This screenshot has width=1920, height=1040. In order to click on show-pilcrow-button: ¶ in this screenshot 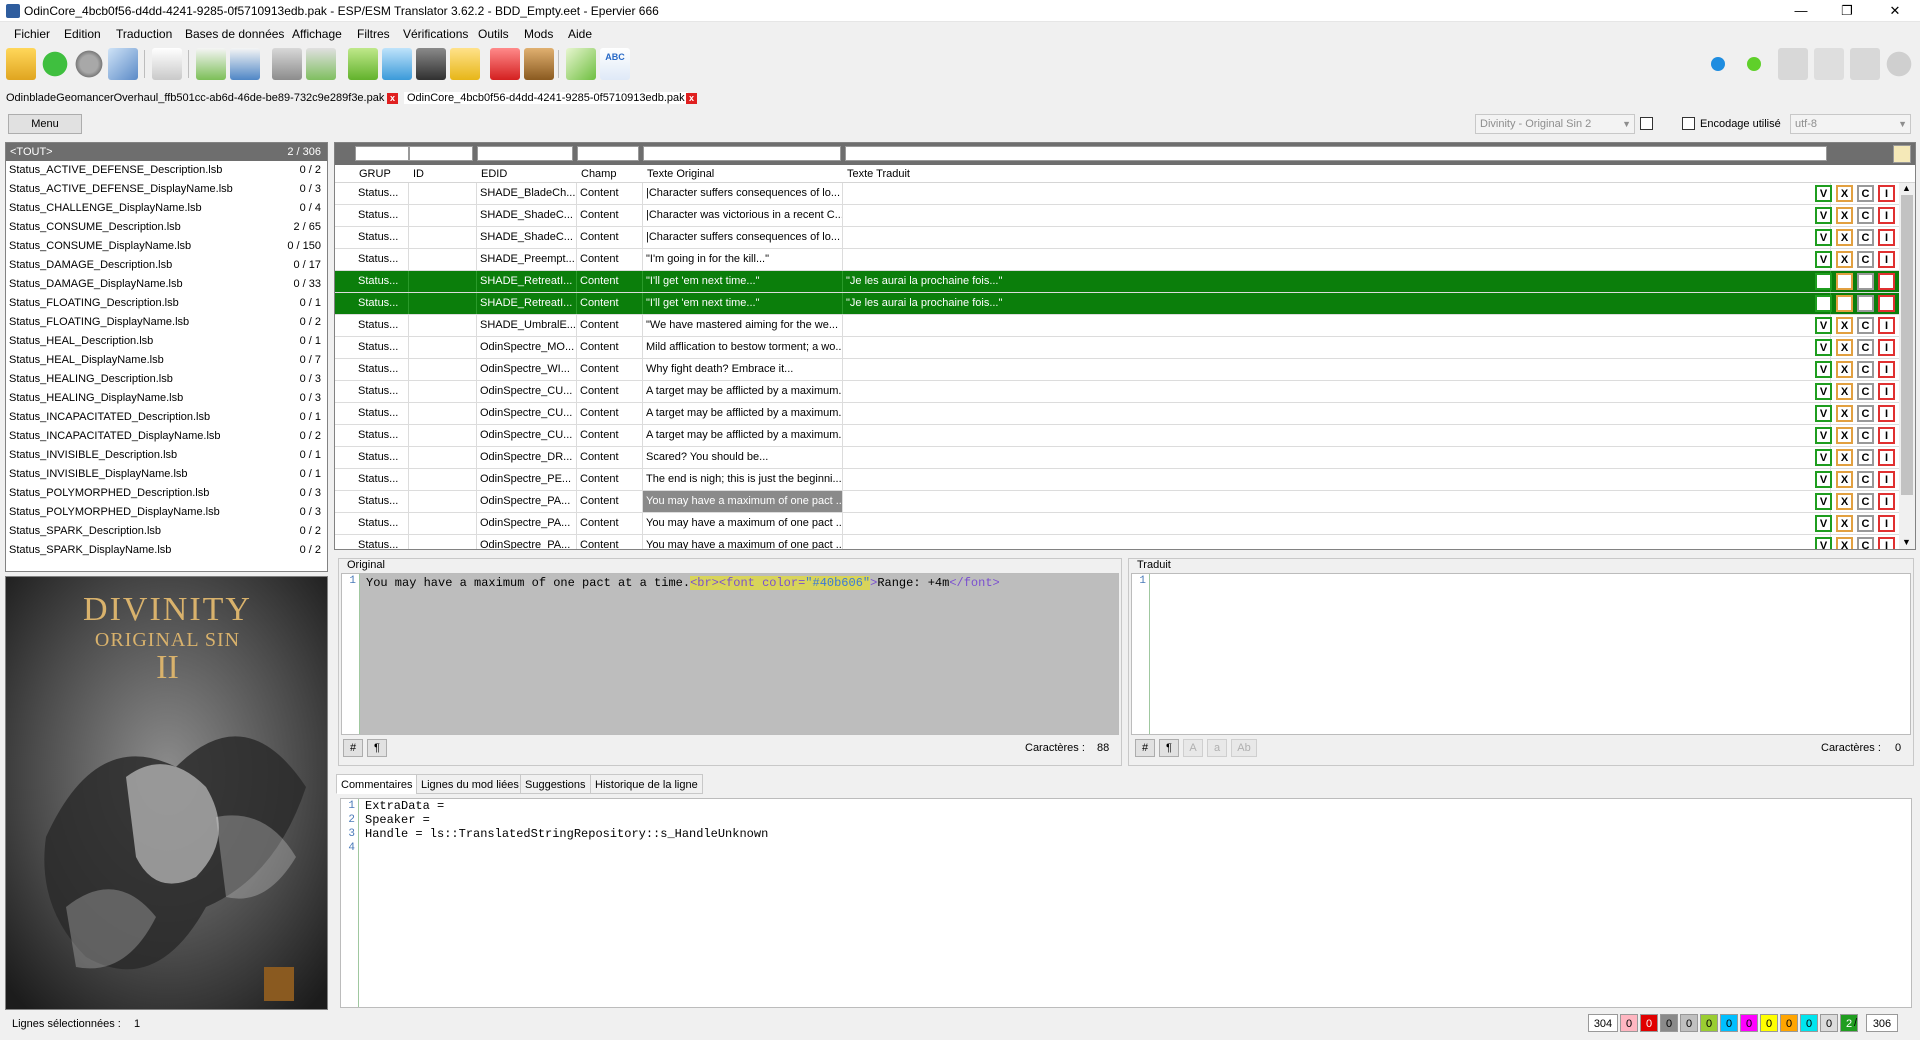, I will do `click(1169, 748)`.